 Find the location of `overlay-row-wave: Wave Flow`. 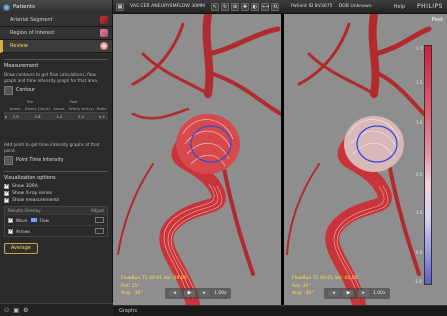

overlay-row-wave: Wave Flow is located at coordinates (56, 219).